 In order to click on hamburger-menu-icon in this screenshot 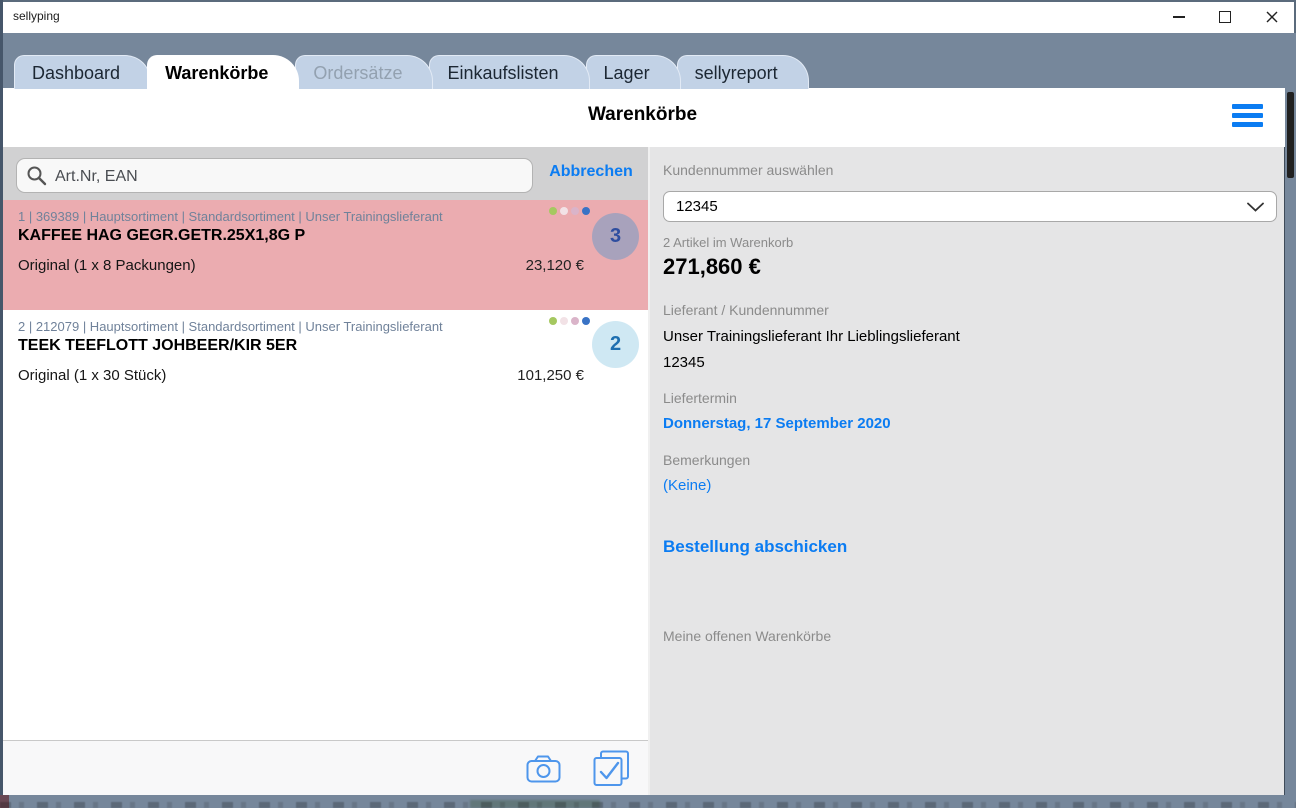, I will do `click(1247, 115)`.